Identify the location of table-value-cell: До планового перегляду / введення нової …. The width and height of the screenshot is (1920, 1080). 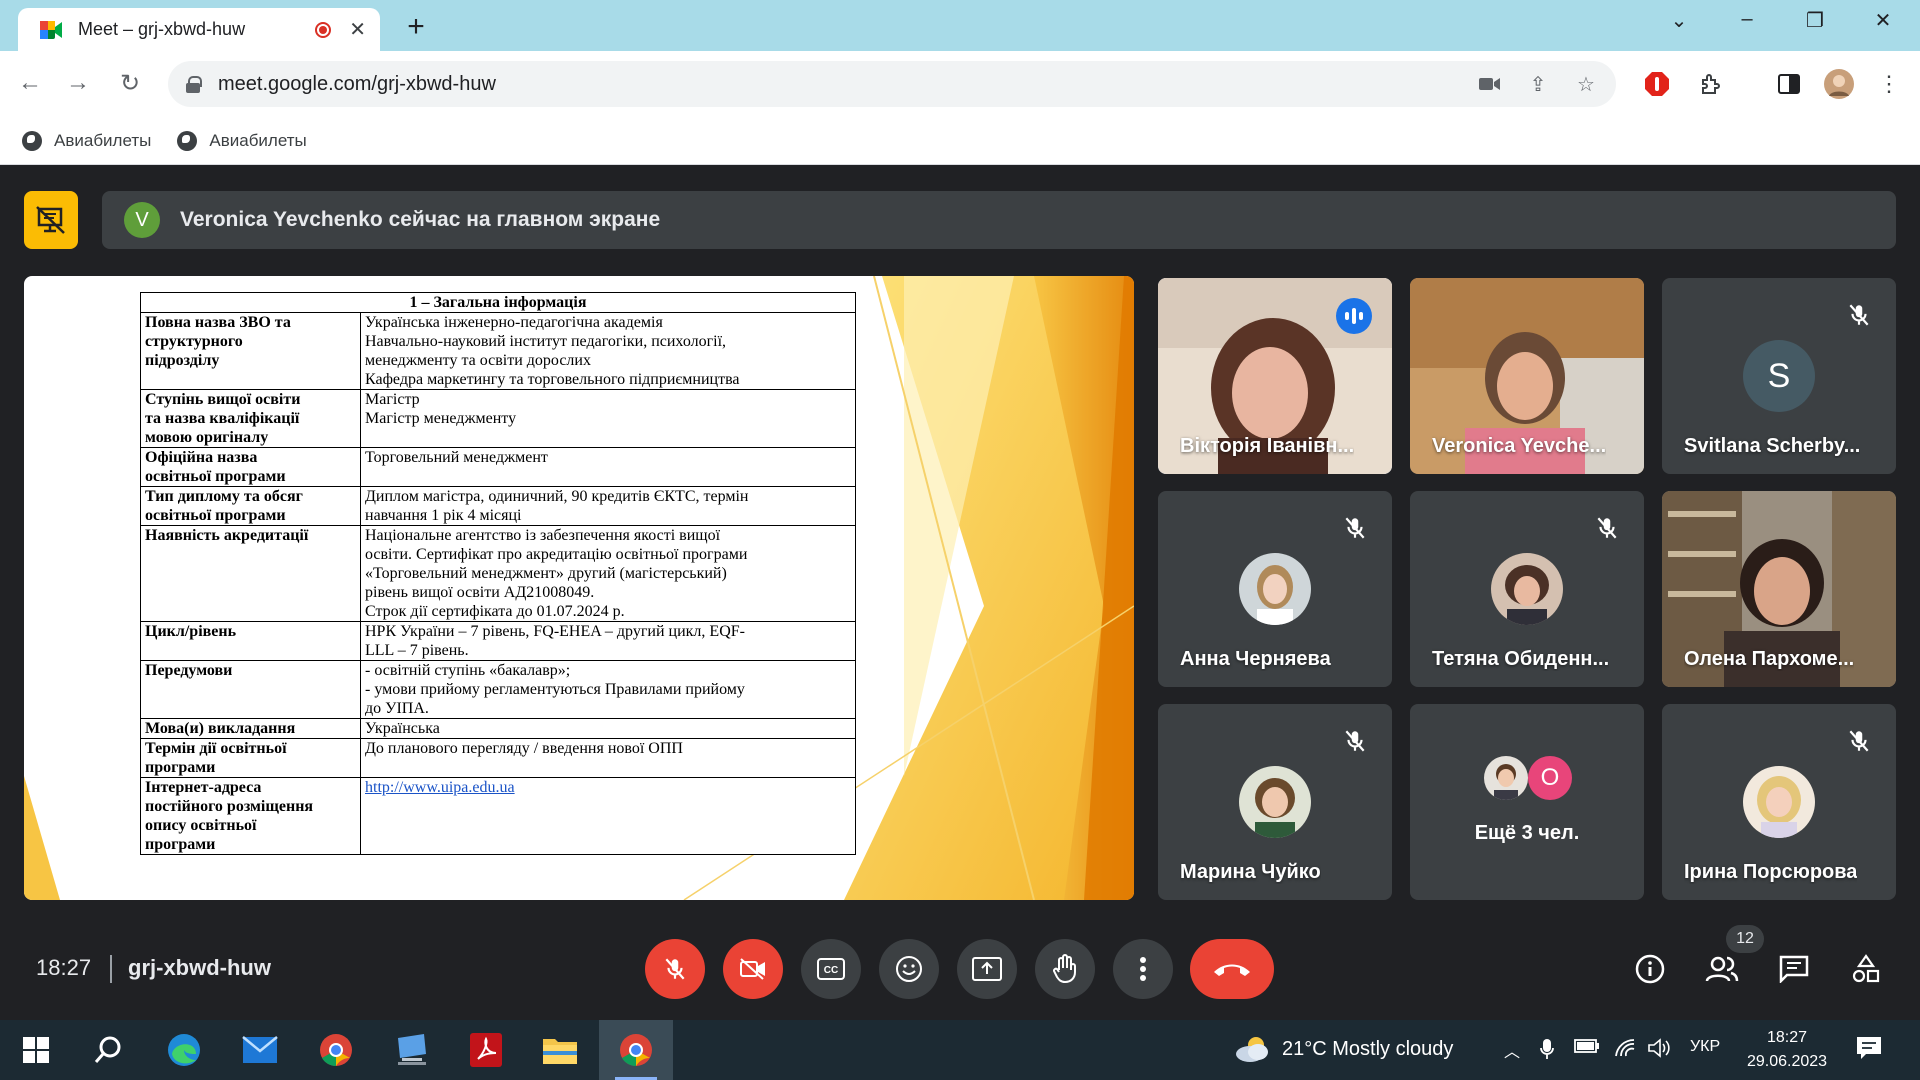
(608, 758).